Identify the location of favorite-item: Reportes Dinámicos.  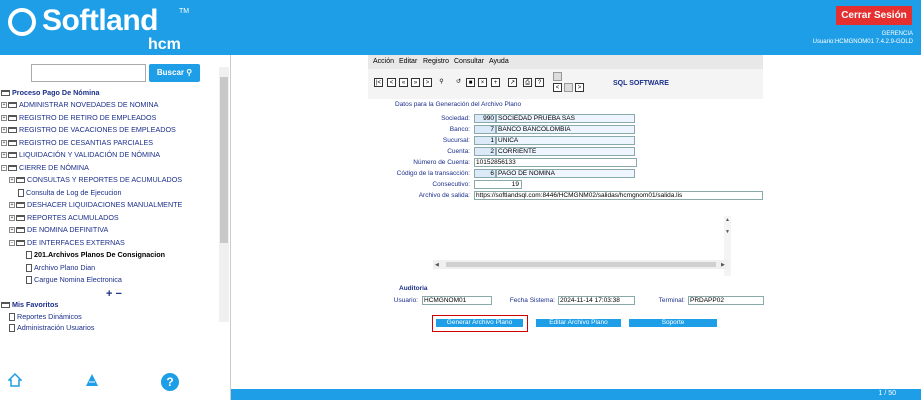
(45, 317).